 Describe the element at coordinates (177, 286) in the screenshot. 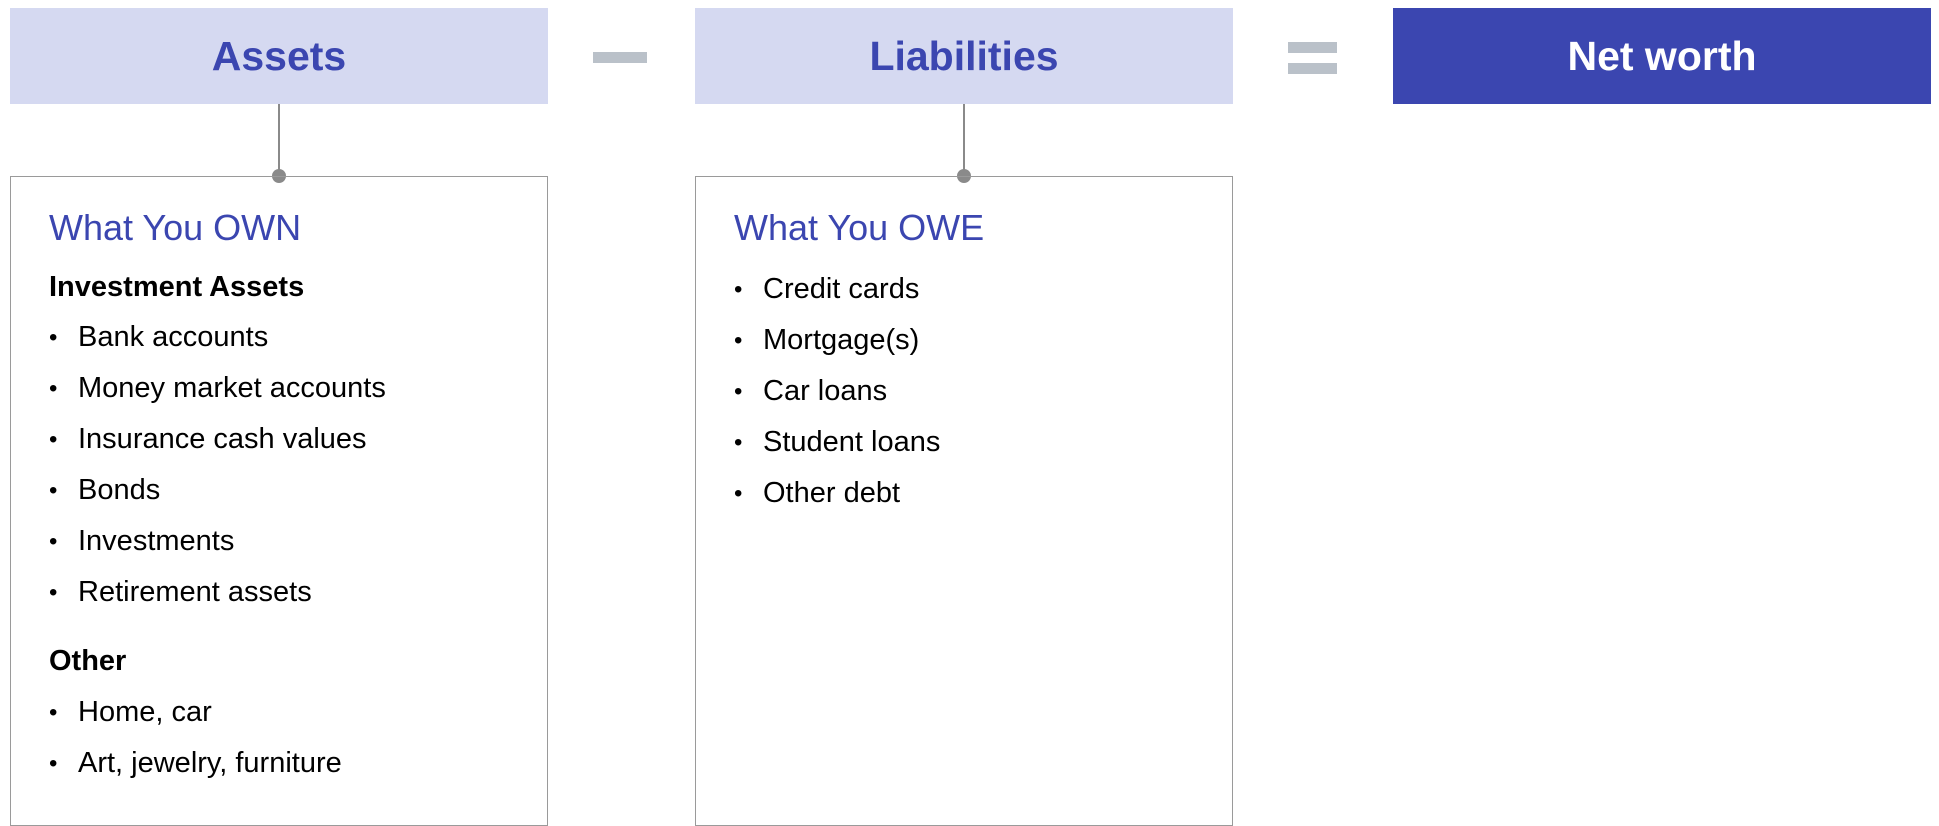

I see `investment-assets-heading: Investment Assets` at that location.